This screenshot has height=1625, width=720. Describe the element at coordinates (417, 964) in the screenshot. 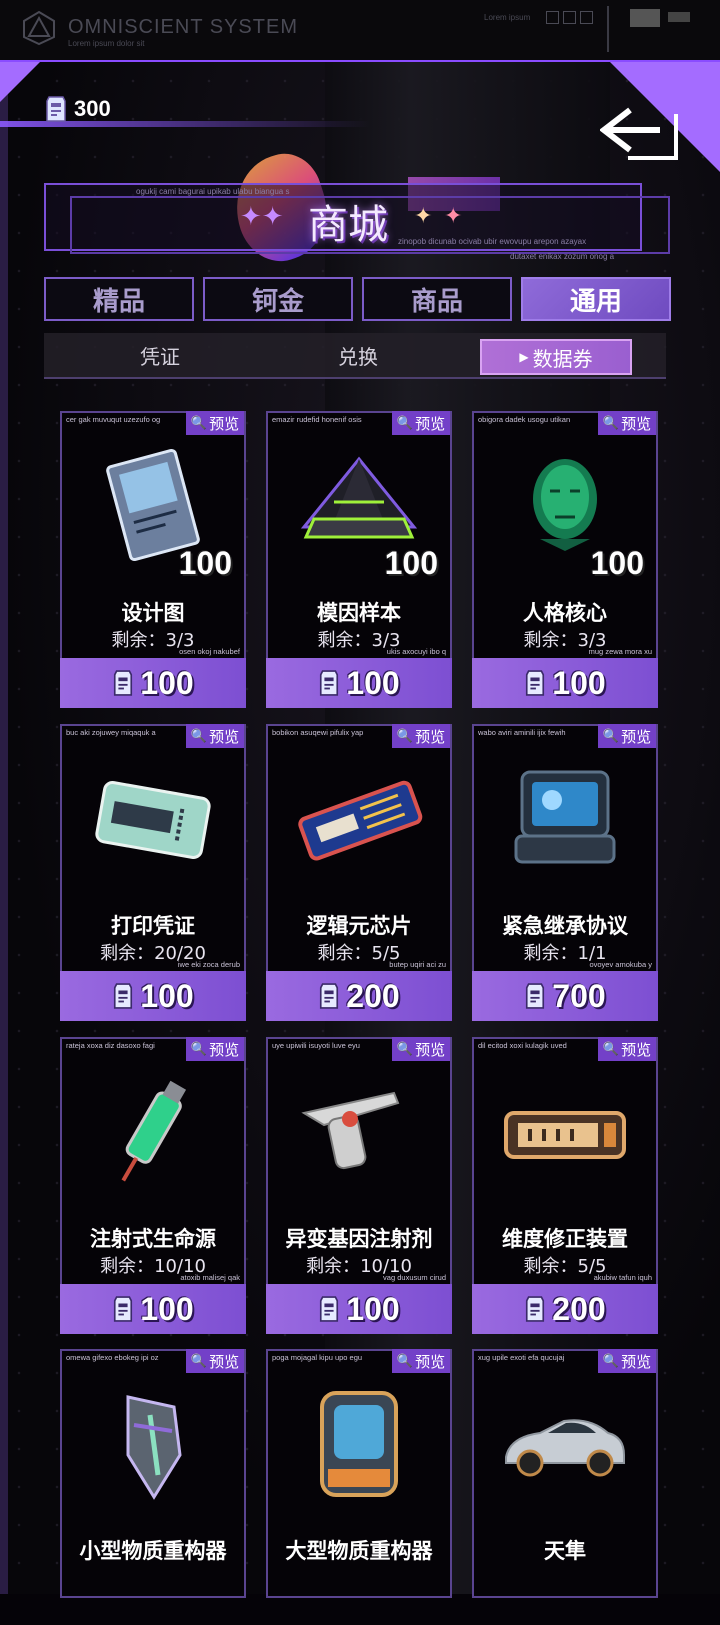

I see `card-code-text: butep uqiri aci zu` at that location.